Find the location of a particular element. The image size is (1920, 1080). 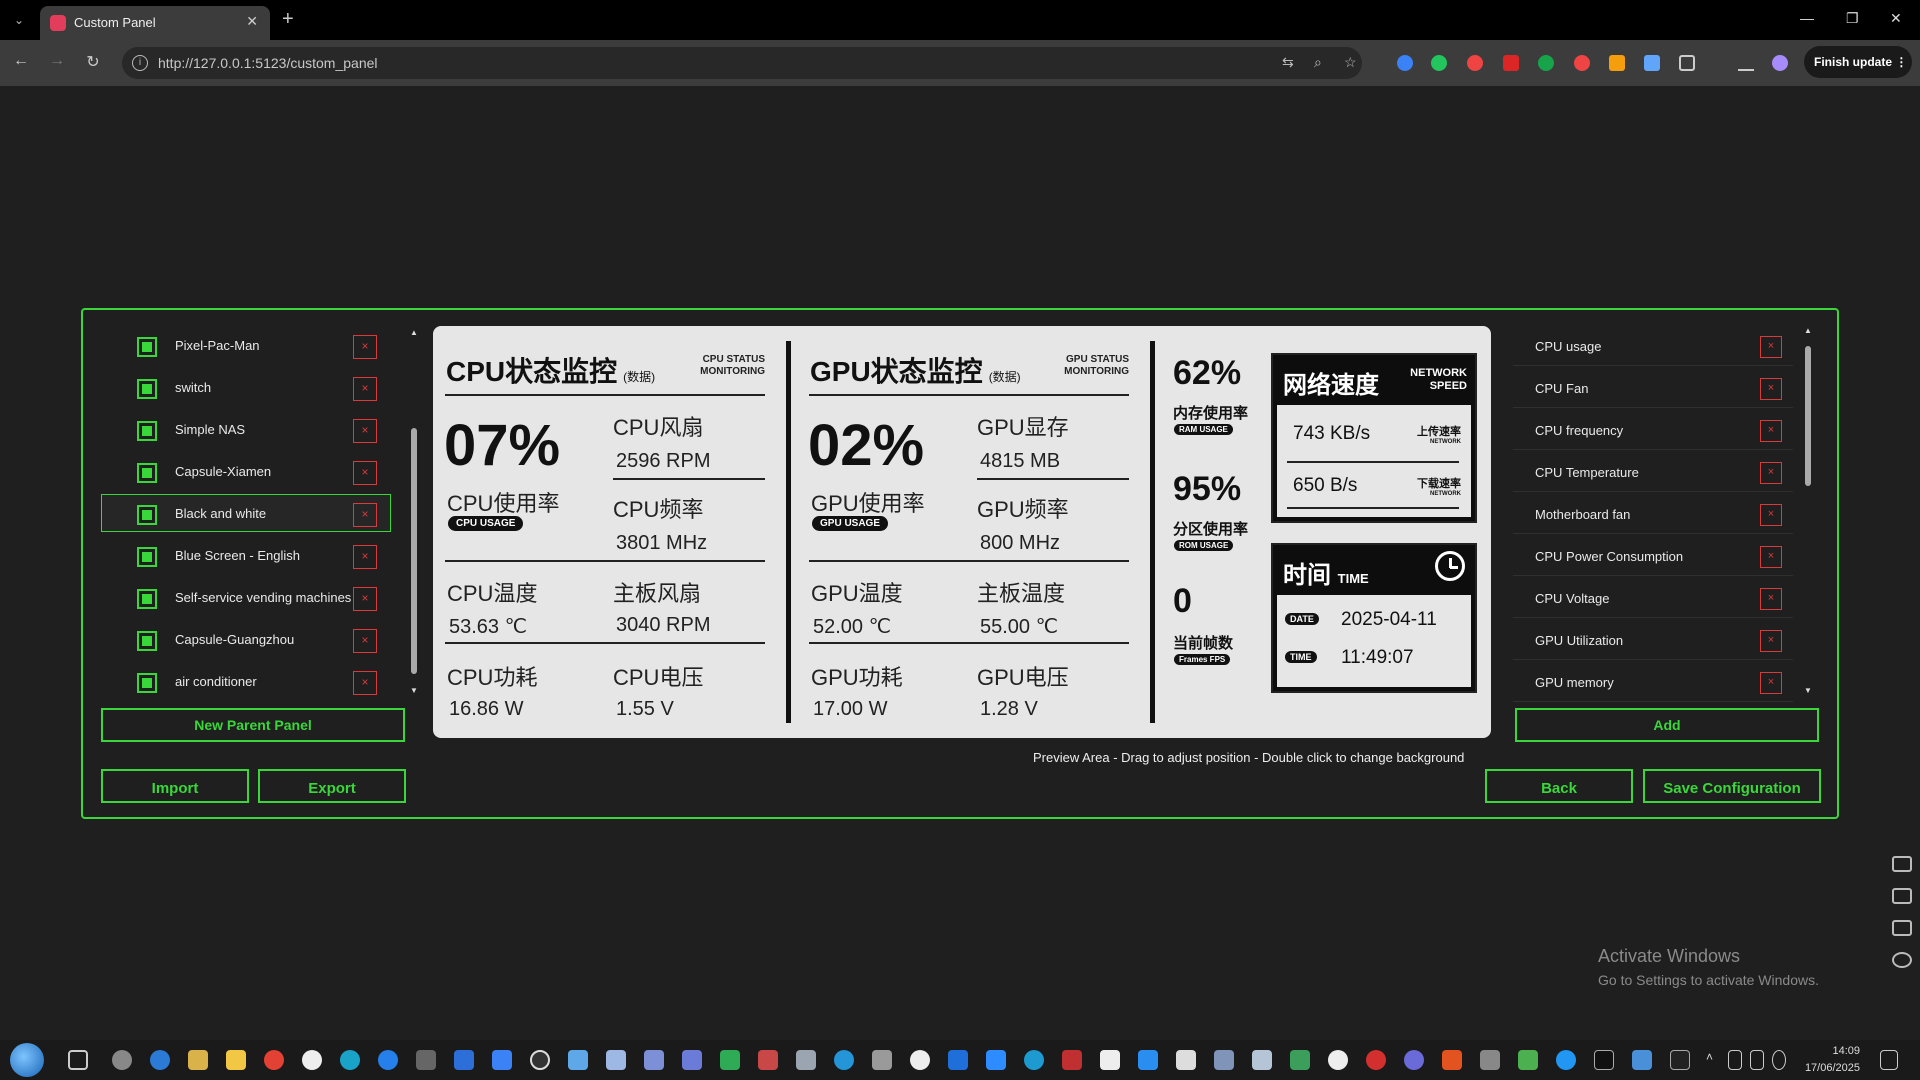

settings-gear-icon is located at coordinates (1902, 960).